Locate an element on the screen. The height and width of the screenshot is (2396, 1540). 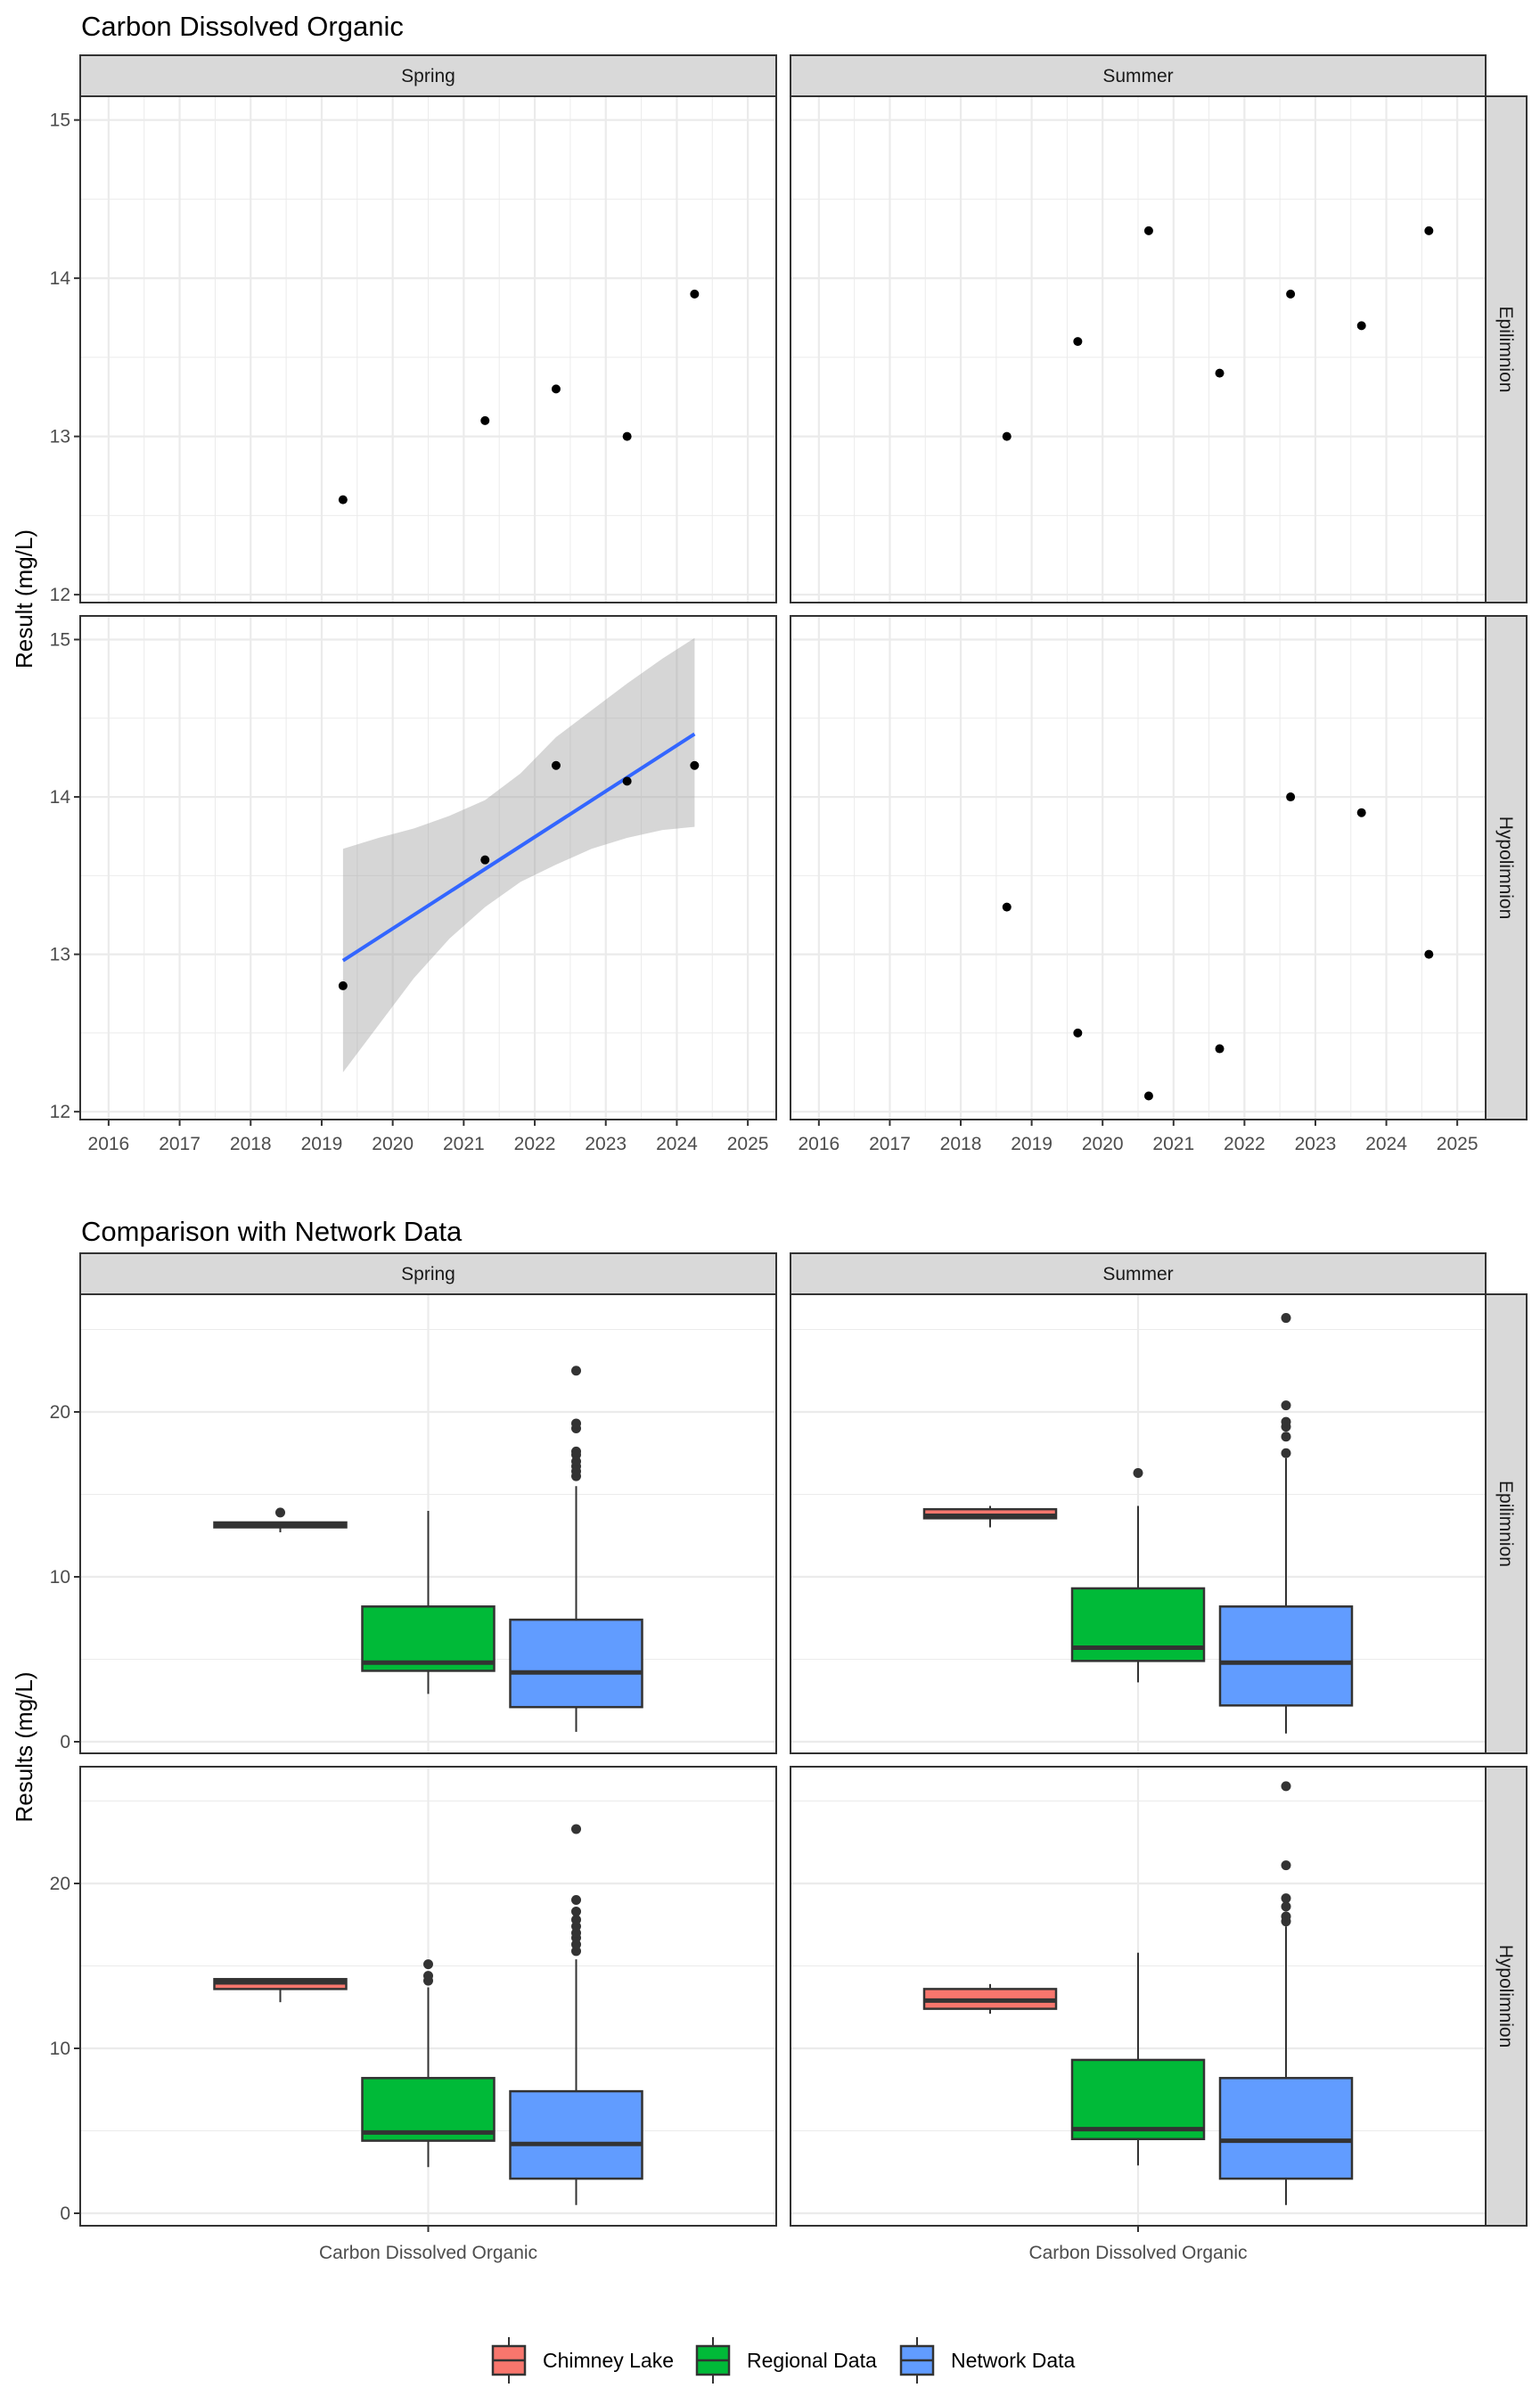
legend-item-chimney-lake: Chimney Lake is located at coordinates (582, 2360).